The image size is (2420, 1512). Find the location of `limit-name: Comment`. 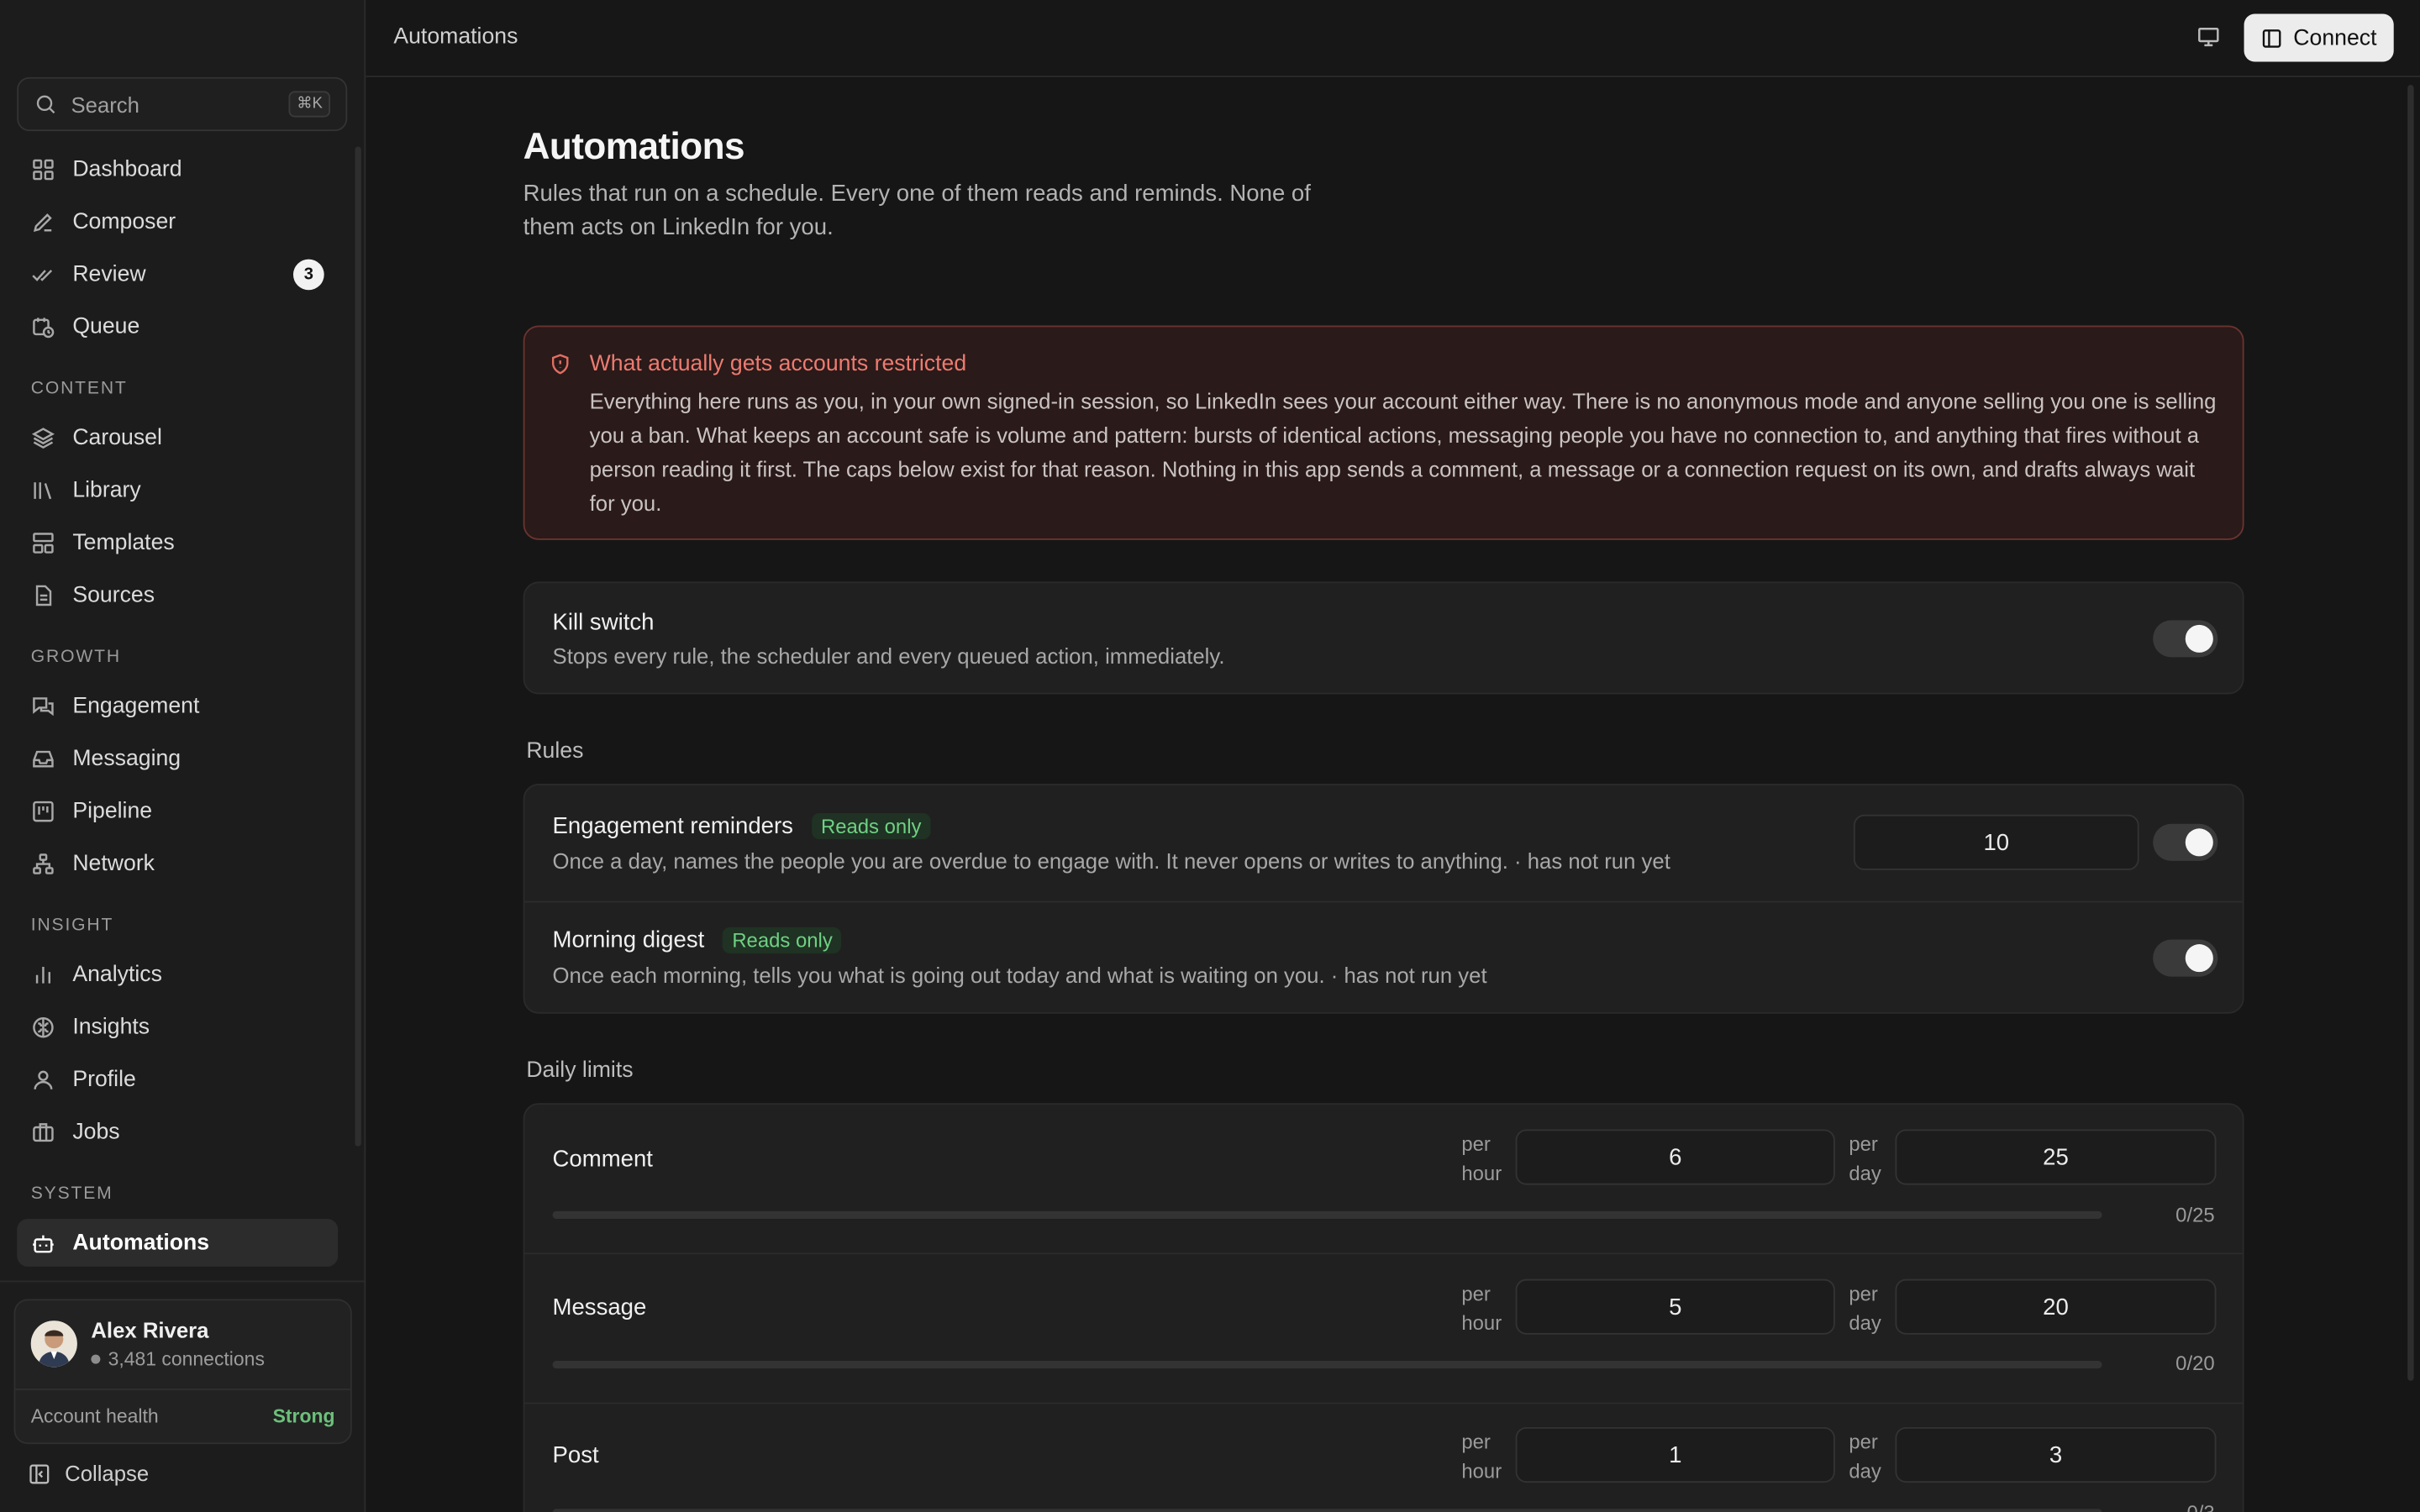

limit-name: Comment is located at coordinates (602, 1159).